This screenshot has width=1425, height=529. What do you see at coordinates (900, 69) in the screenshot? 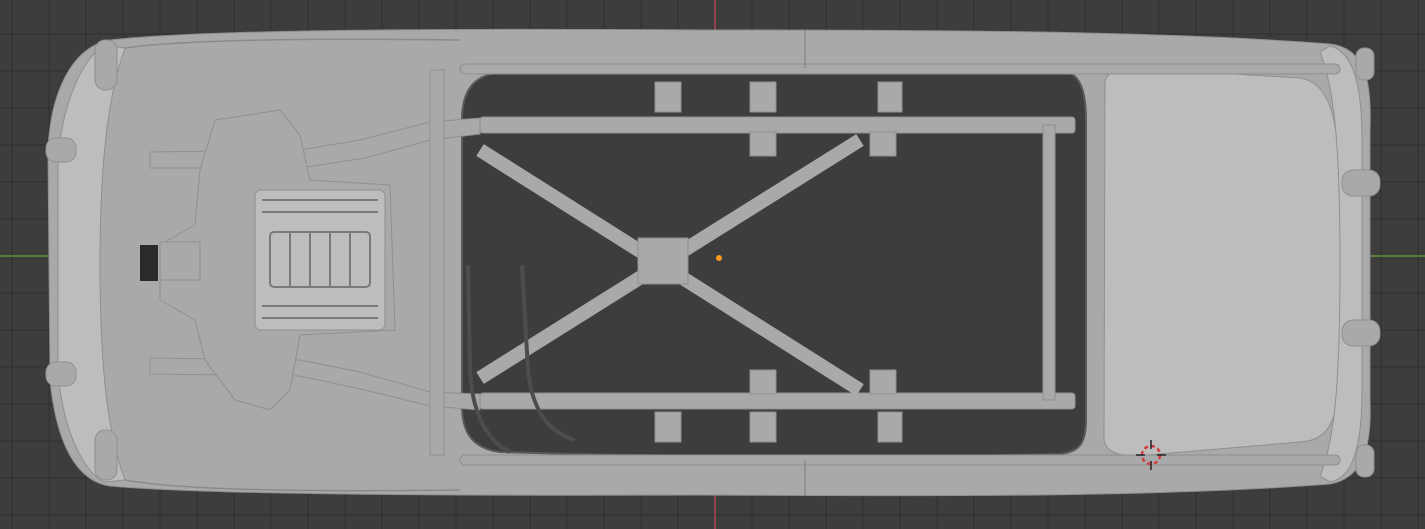
I see `rail-top` at bounding box center [900, 69].